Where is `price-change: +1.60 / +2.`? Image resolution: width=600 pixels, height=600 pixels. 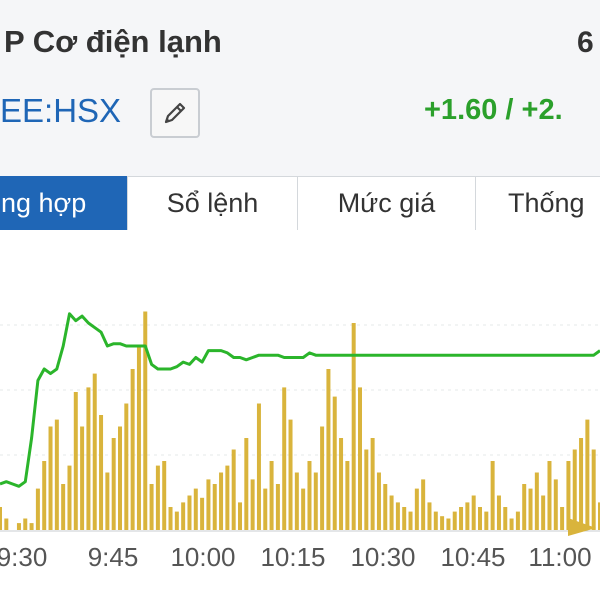 price-change: +1.60 / +2. is located at coordinates (493, 110).